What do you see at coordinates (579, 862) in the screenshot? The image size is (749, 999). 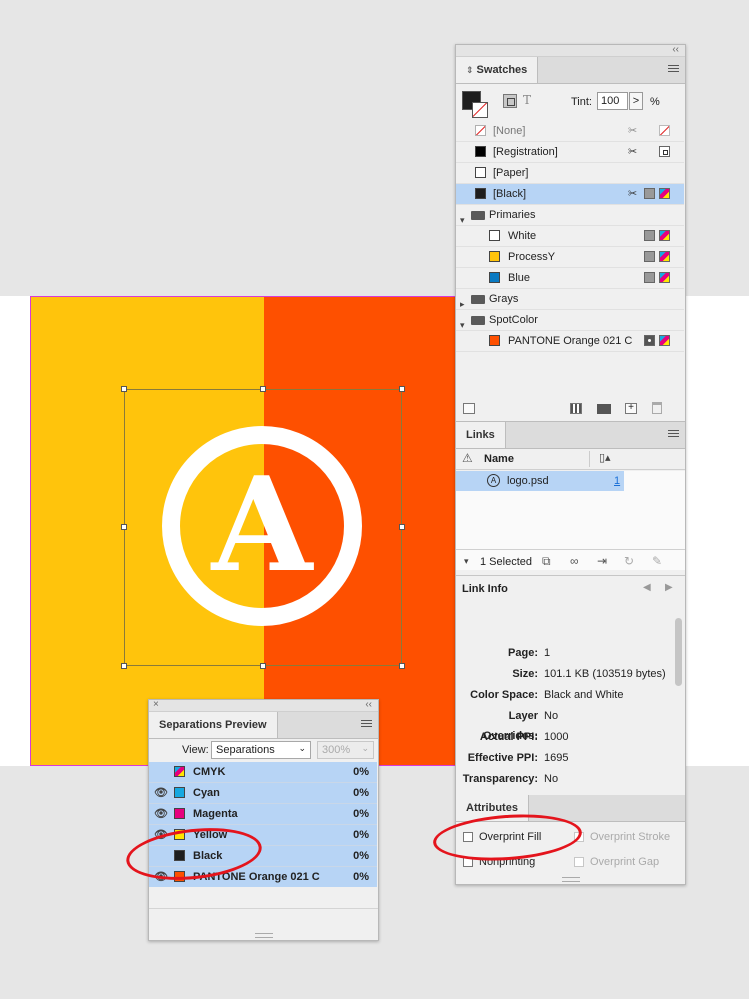 I see `overprint-gap-checkbox` at bounding box center [579, 862].